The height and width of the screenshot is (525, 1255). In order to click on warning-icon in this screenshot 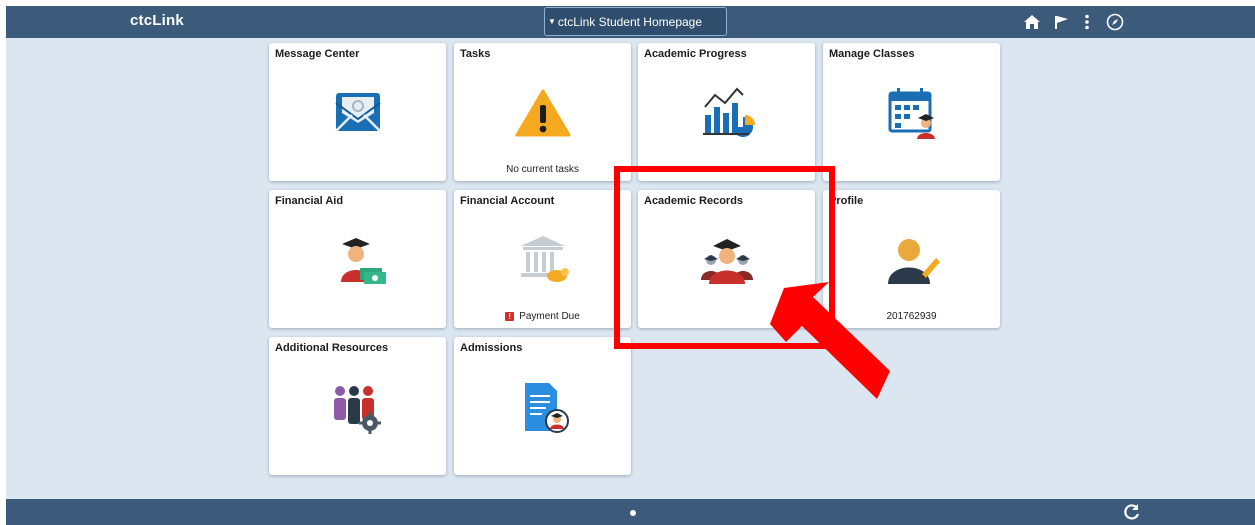, I will do `click(543, 113)`.